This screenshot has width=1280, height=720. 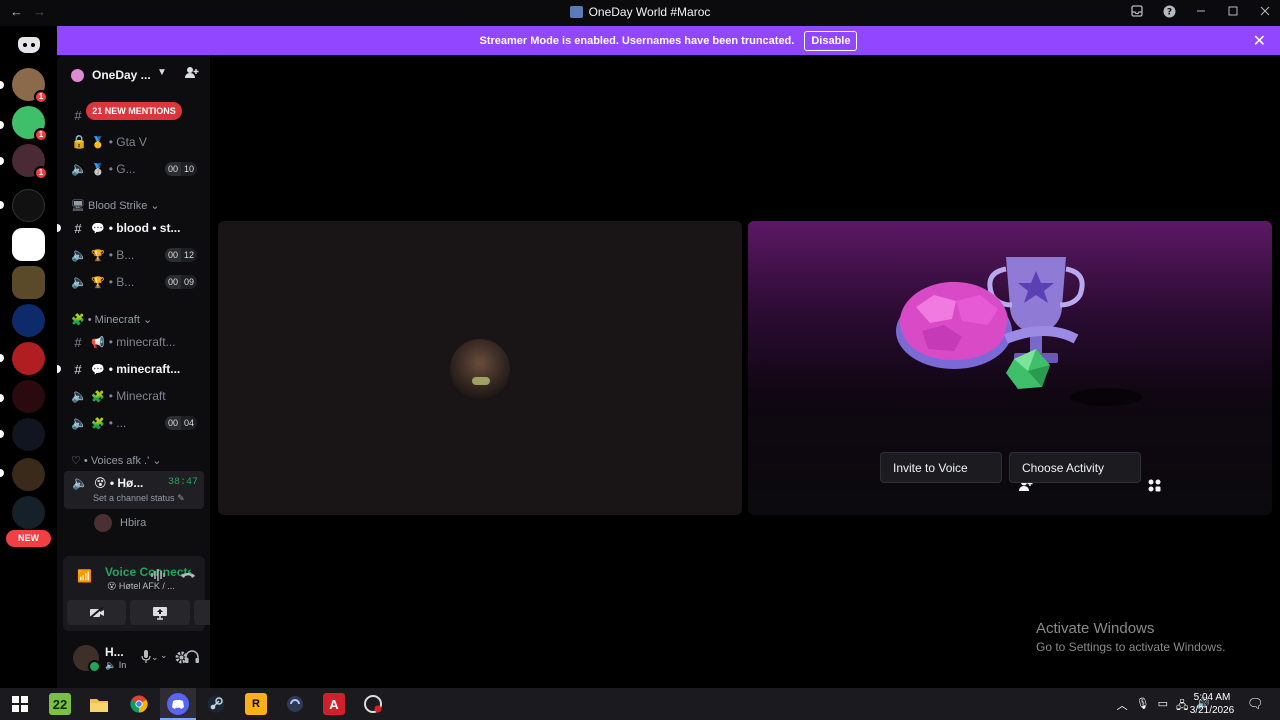 I want to click on voice-channel-item: 🔈 🏆 • B... 00 09, so click(x=135, y=282).